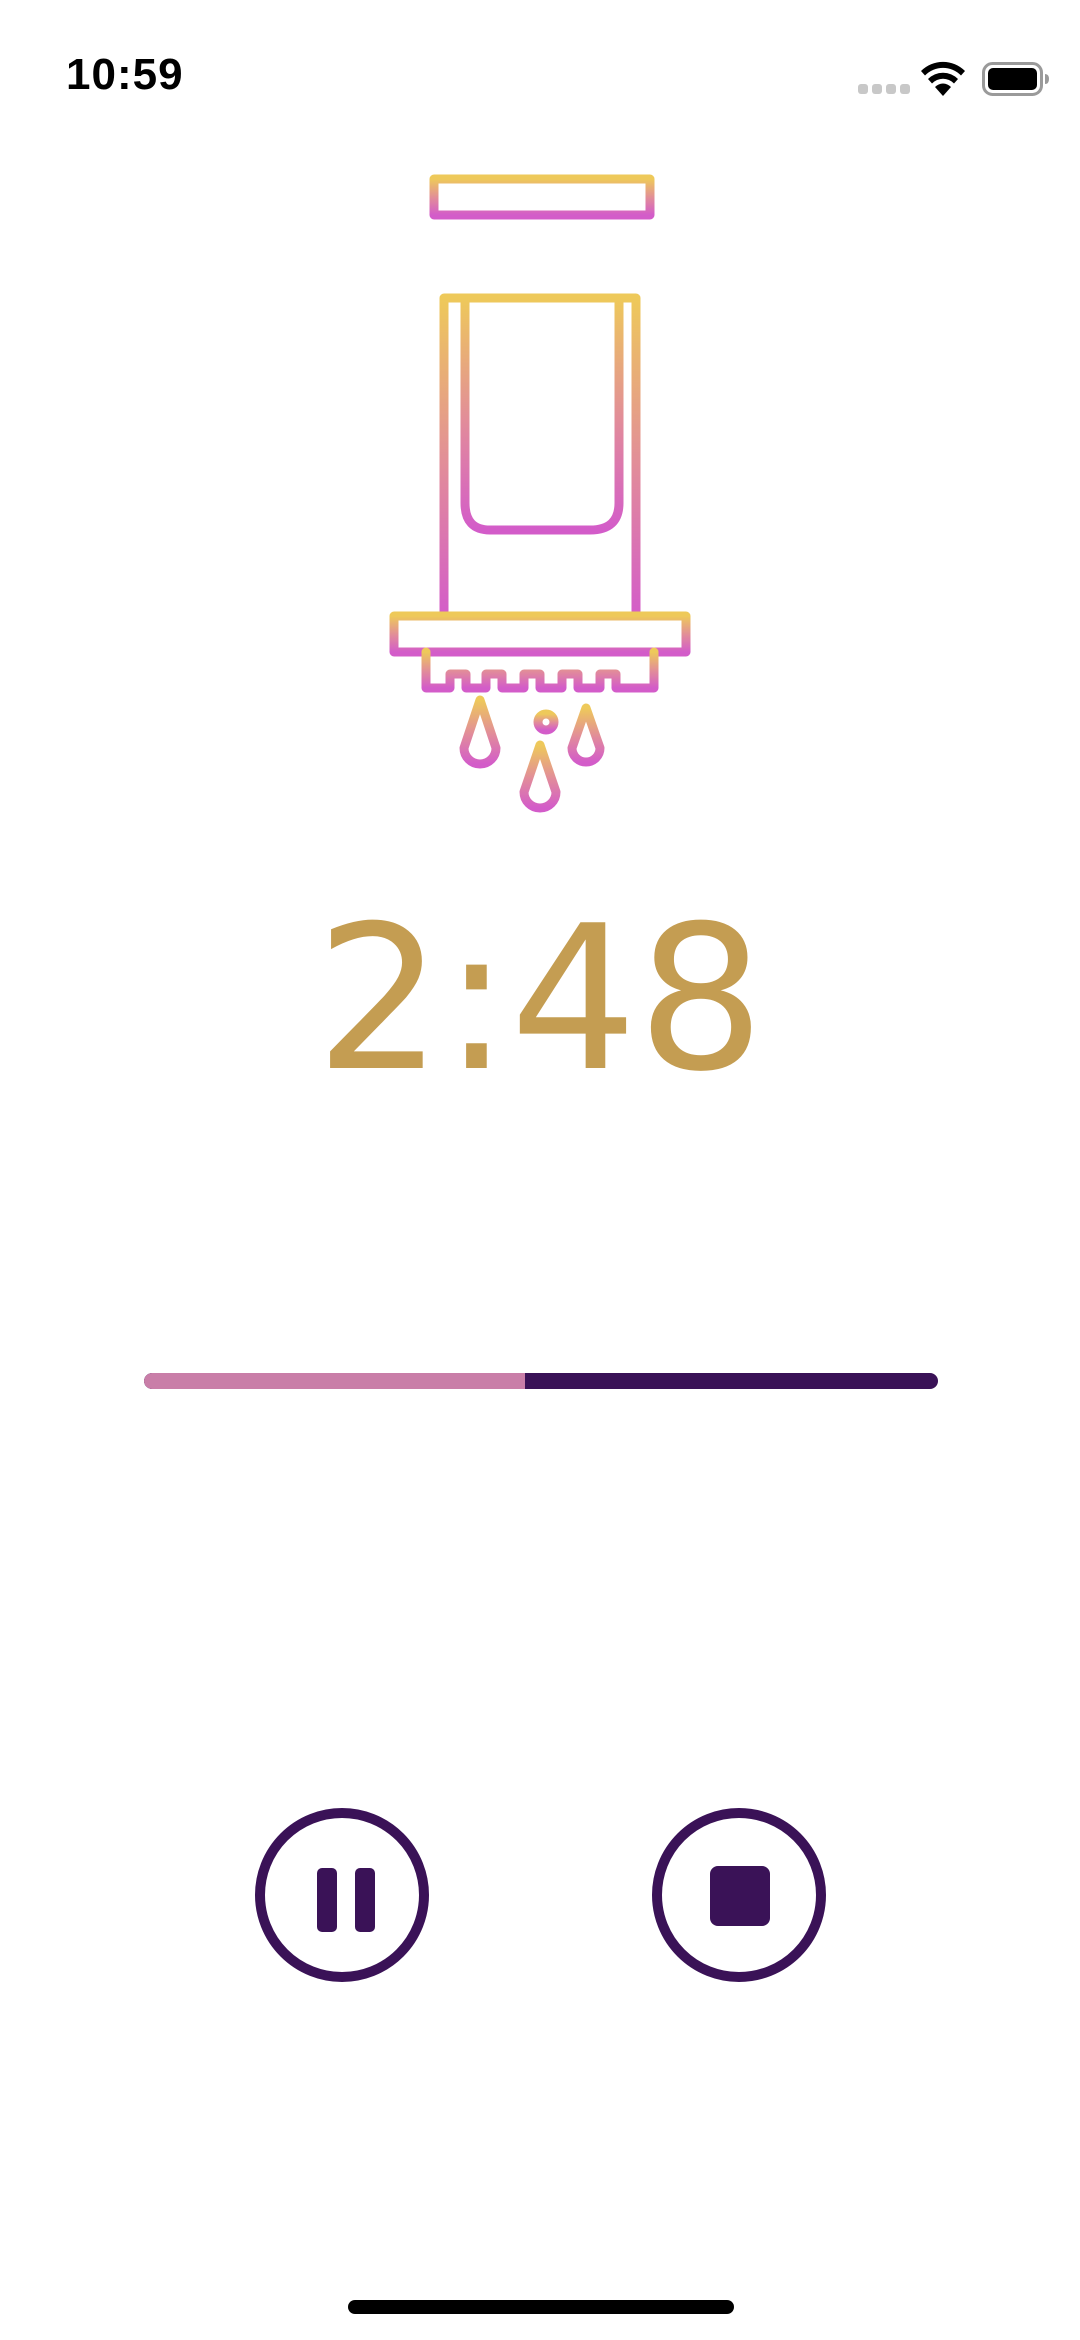 The width and height of the screenshot is (1080, 2340). What do you see at coordinates (540, 75) in the screenshot?
I see `status-bar: 10:59` at bounding box center [540, 75].